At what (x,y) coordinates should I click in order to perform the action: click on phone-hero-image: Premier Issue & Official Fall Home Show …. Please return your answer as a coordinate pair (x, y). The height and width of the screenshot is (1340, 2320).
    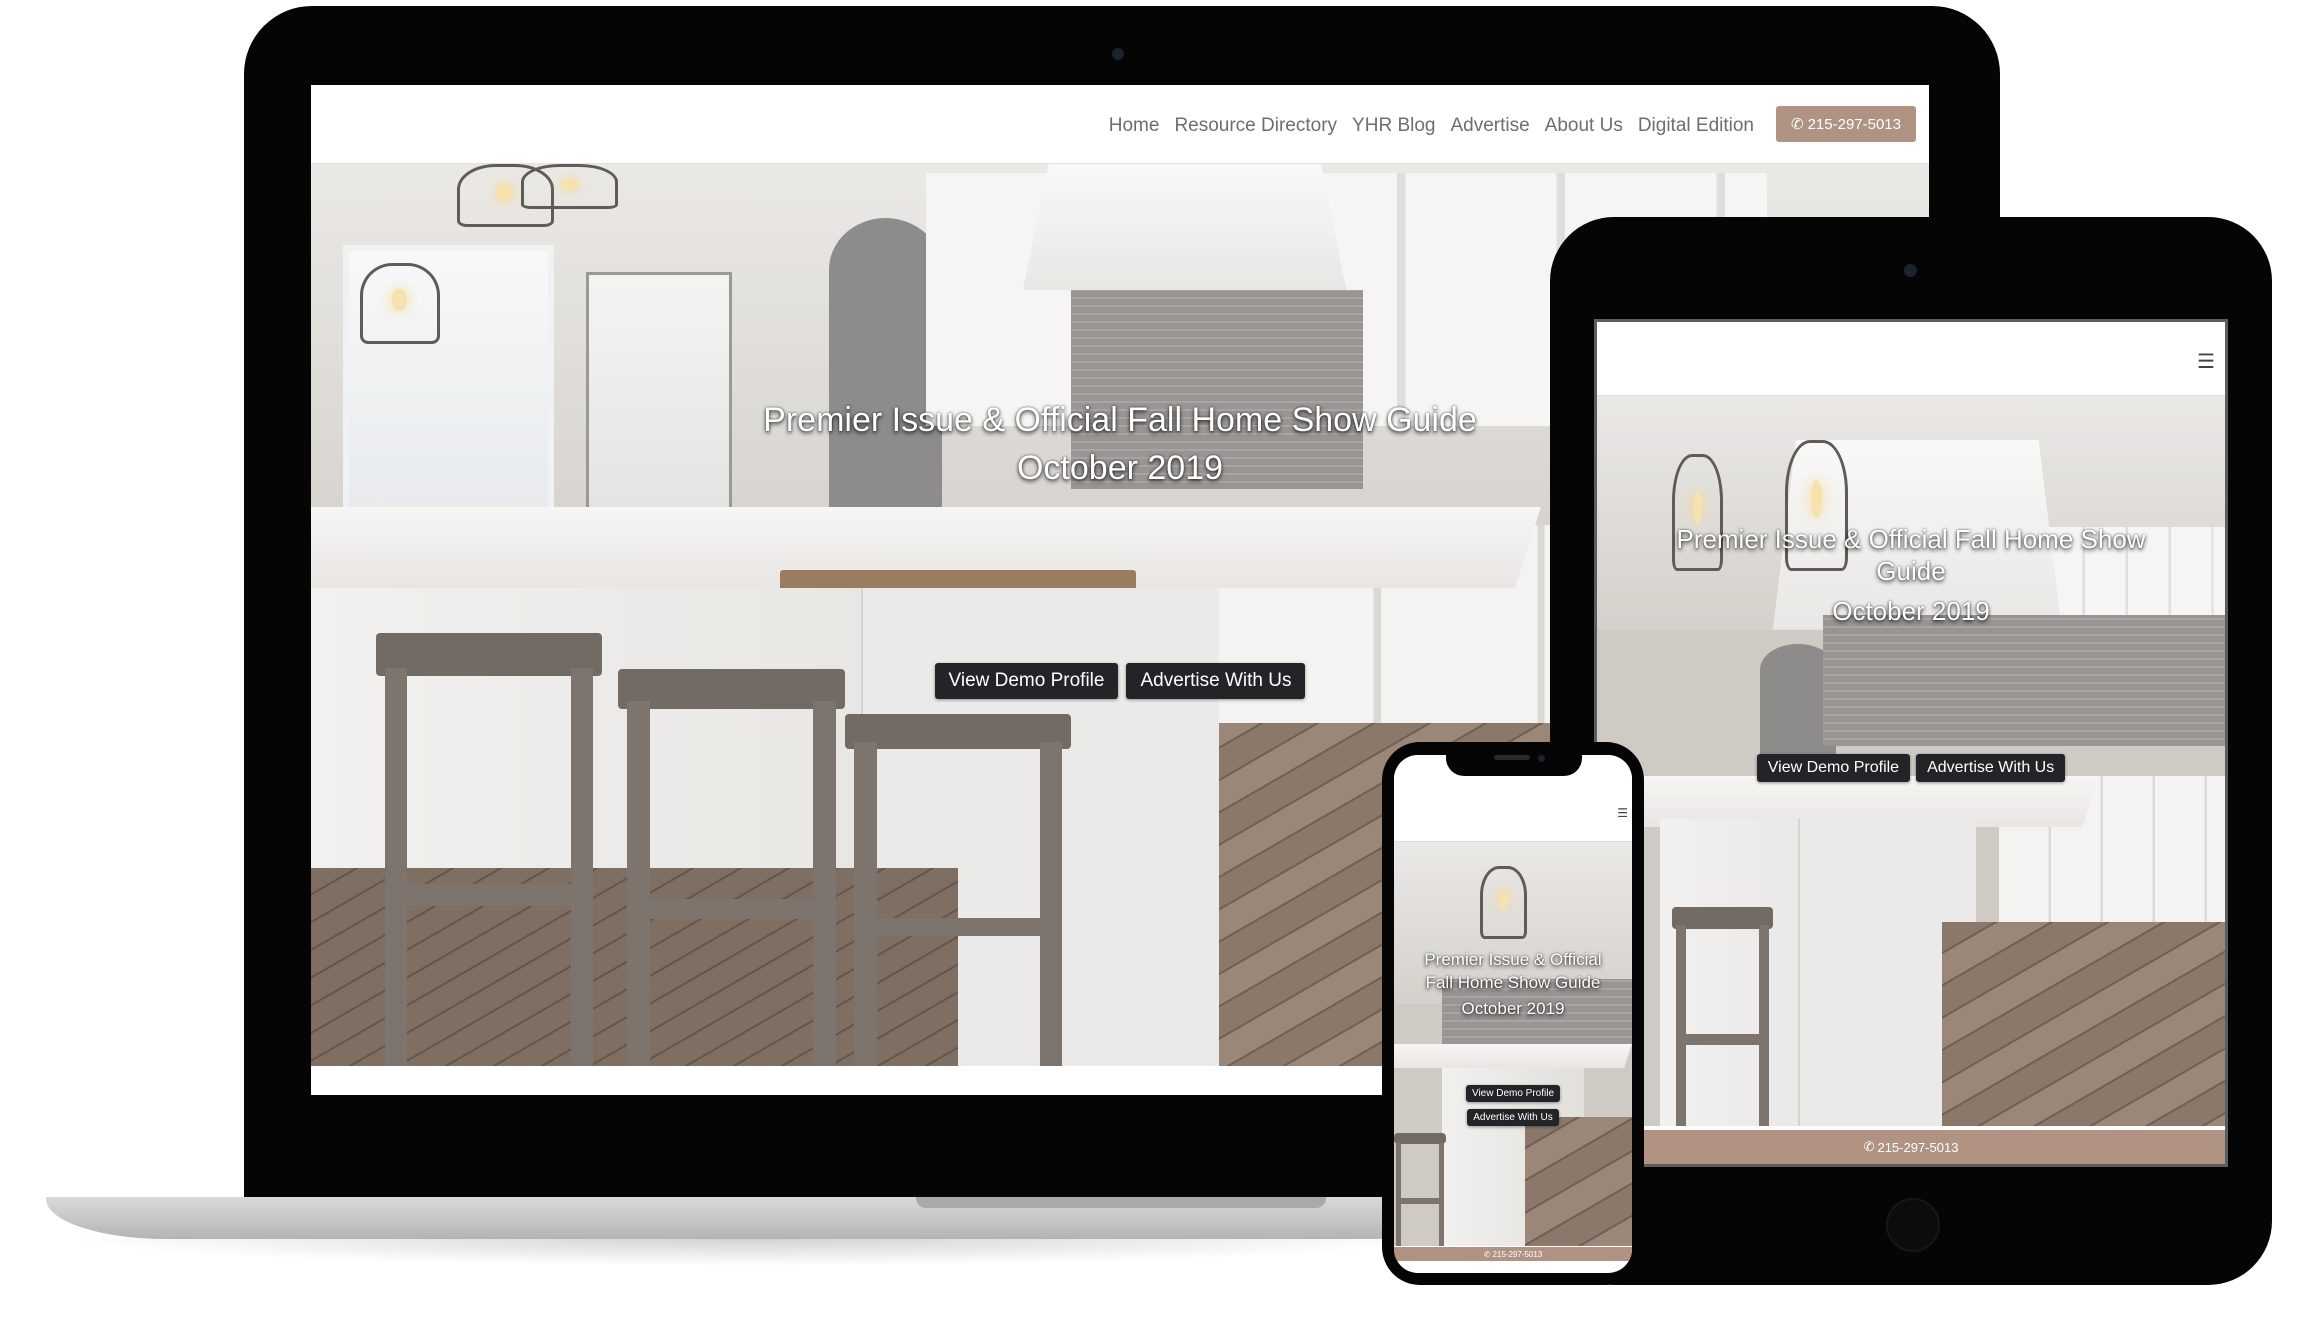
    Looking at the image, I should click on (1513, 1044).